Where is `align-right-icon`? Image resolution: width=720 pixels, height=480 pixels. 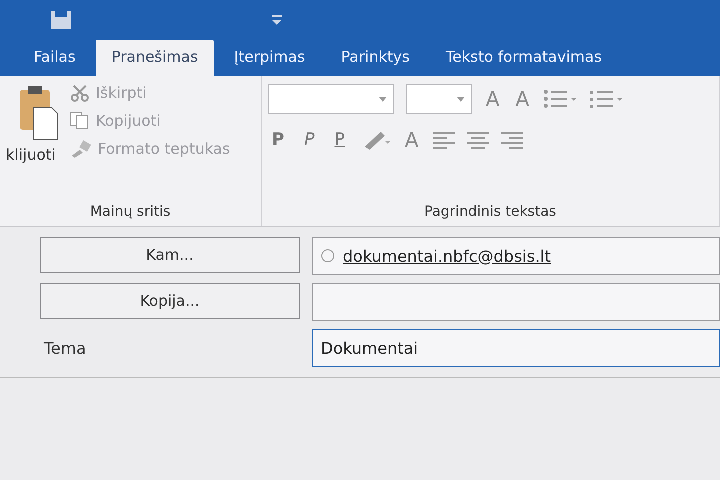 align-right-icon is located at coordinates (511, 140).